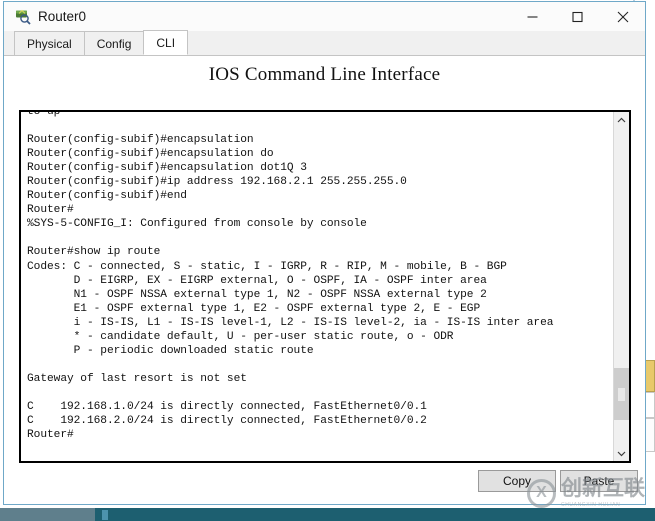  I want to click on close-button, so click(622, 16).